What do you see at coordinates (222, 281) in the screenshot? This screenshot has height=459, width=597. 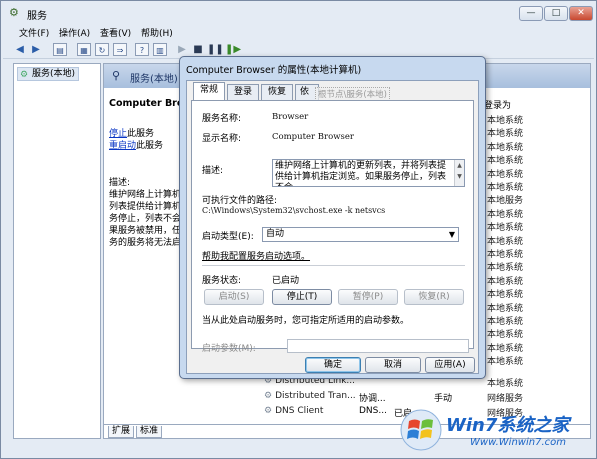 I see `service-status-label: 服务状态:` at bounding box center [222, 281].